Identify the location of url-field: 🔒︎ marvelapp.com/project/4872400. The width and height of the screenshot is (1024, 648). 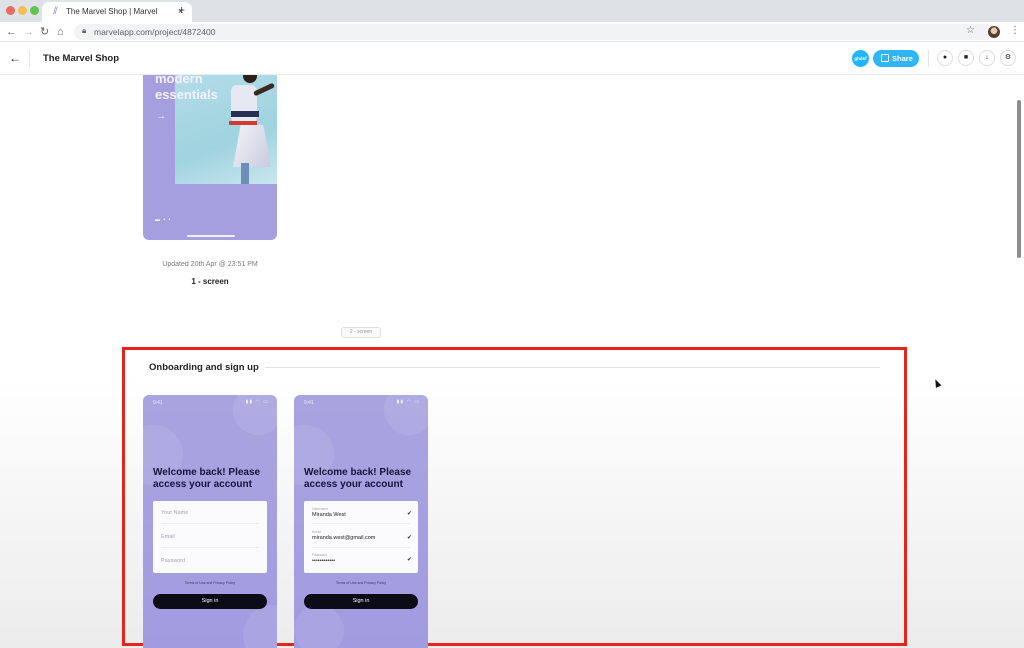
(534, 32).